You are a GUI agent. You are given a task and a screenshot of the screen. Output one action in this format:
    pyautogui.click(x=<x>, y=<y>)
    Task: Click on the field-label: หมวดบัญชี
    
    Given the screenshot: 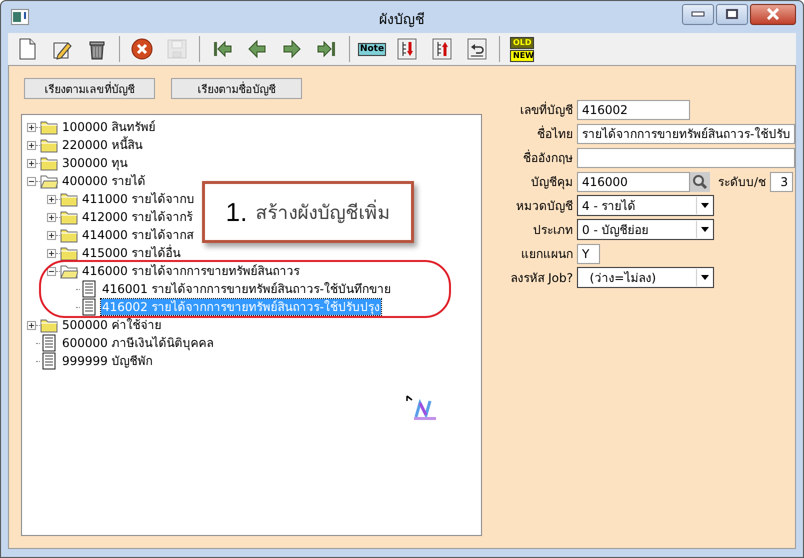 What is the action you would take?
    pyautogui.click(x=544, y=206)
    